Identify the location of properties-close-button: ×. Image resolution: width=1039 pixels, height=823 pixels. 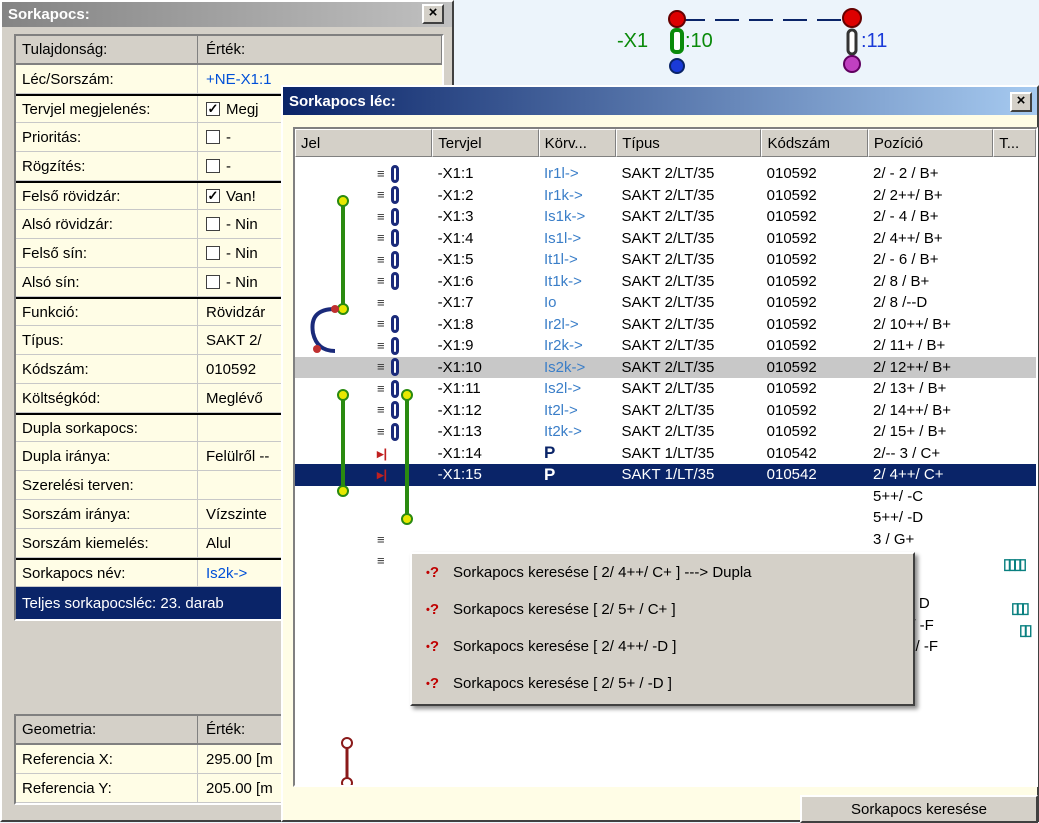
(433, 14).